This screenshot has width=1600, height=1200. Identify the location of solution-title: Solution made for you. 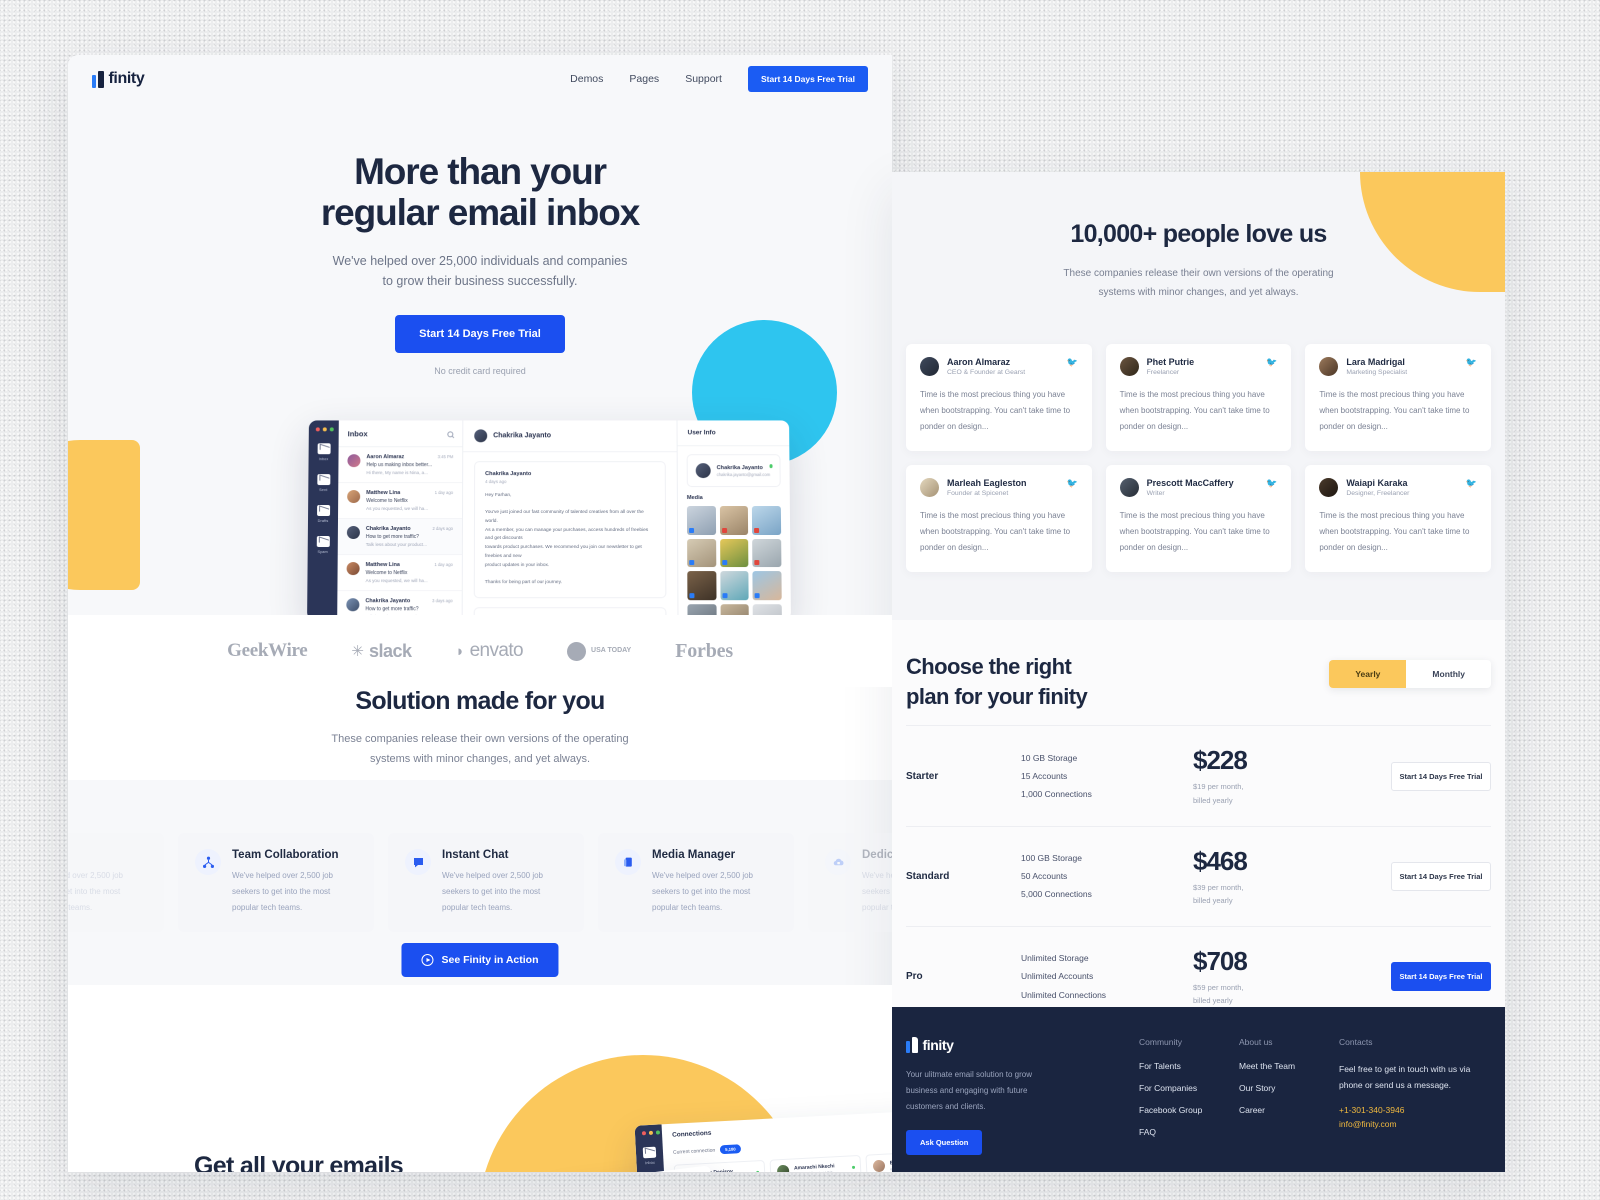
(480, 701).